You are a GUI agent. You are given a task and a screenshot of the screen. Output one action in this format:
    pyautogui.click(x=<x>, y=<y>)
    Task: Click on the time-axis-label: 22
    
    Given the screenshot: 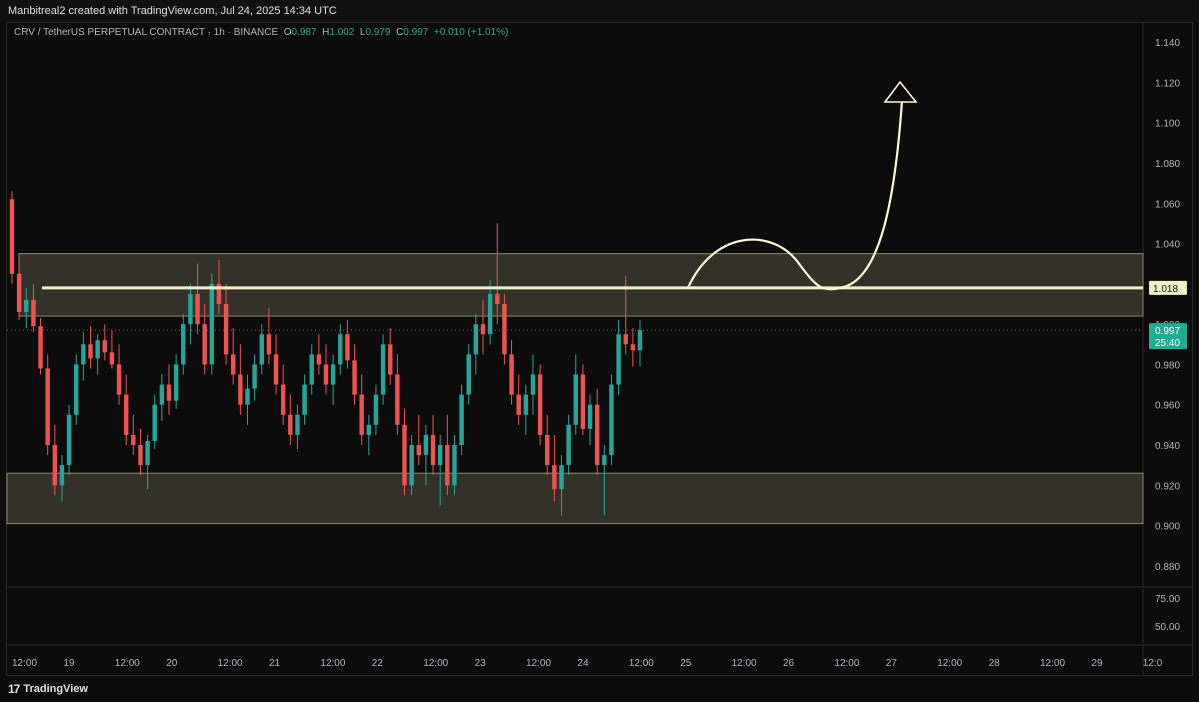 What is the action you would take?
    pyautogui.click(x=378, y=663)
    